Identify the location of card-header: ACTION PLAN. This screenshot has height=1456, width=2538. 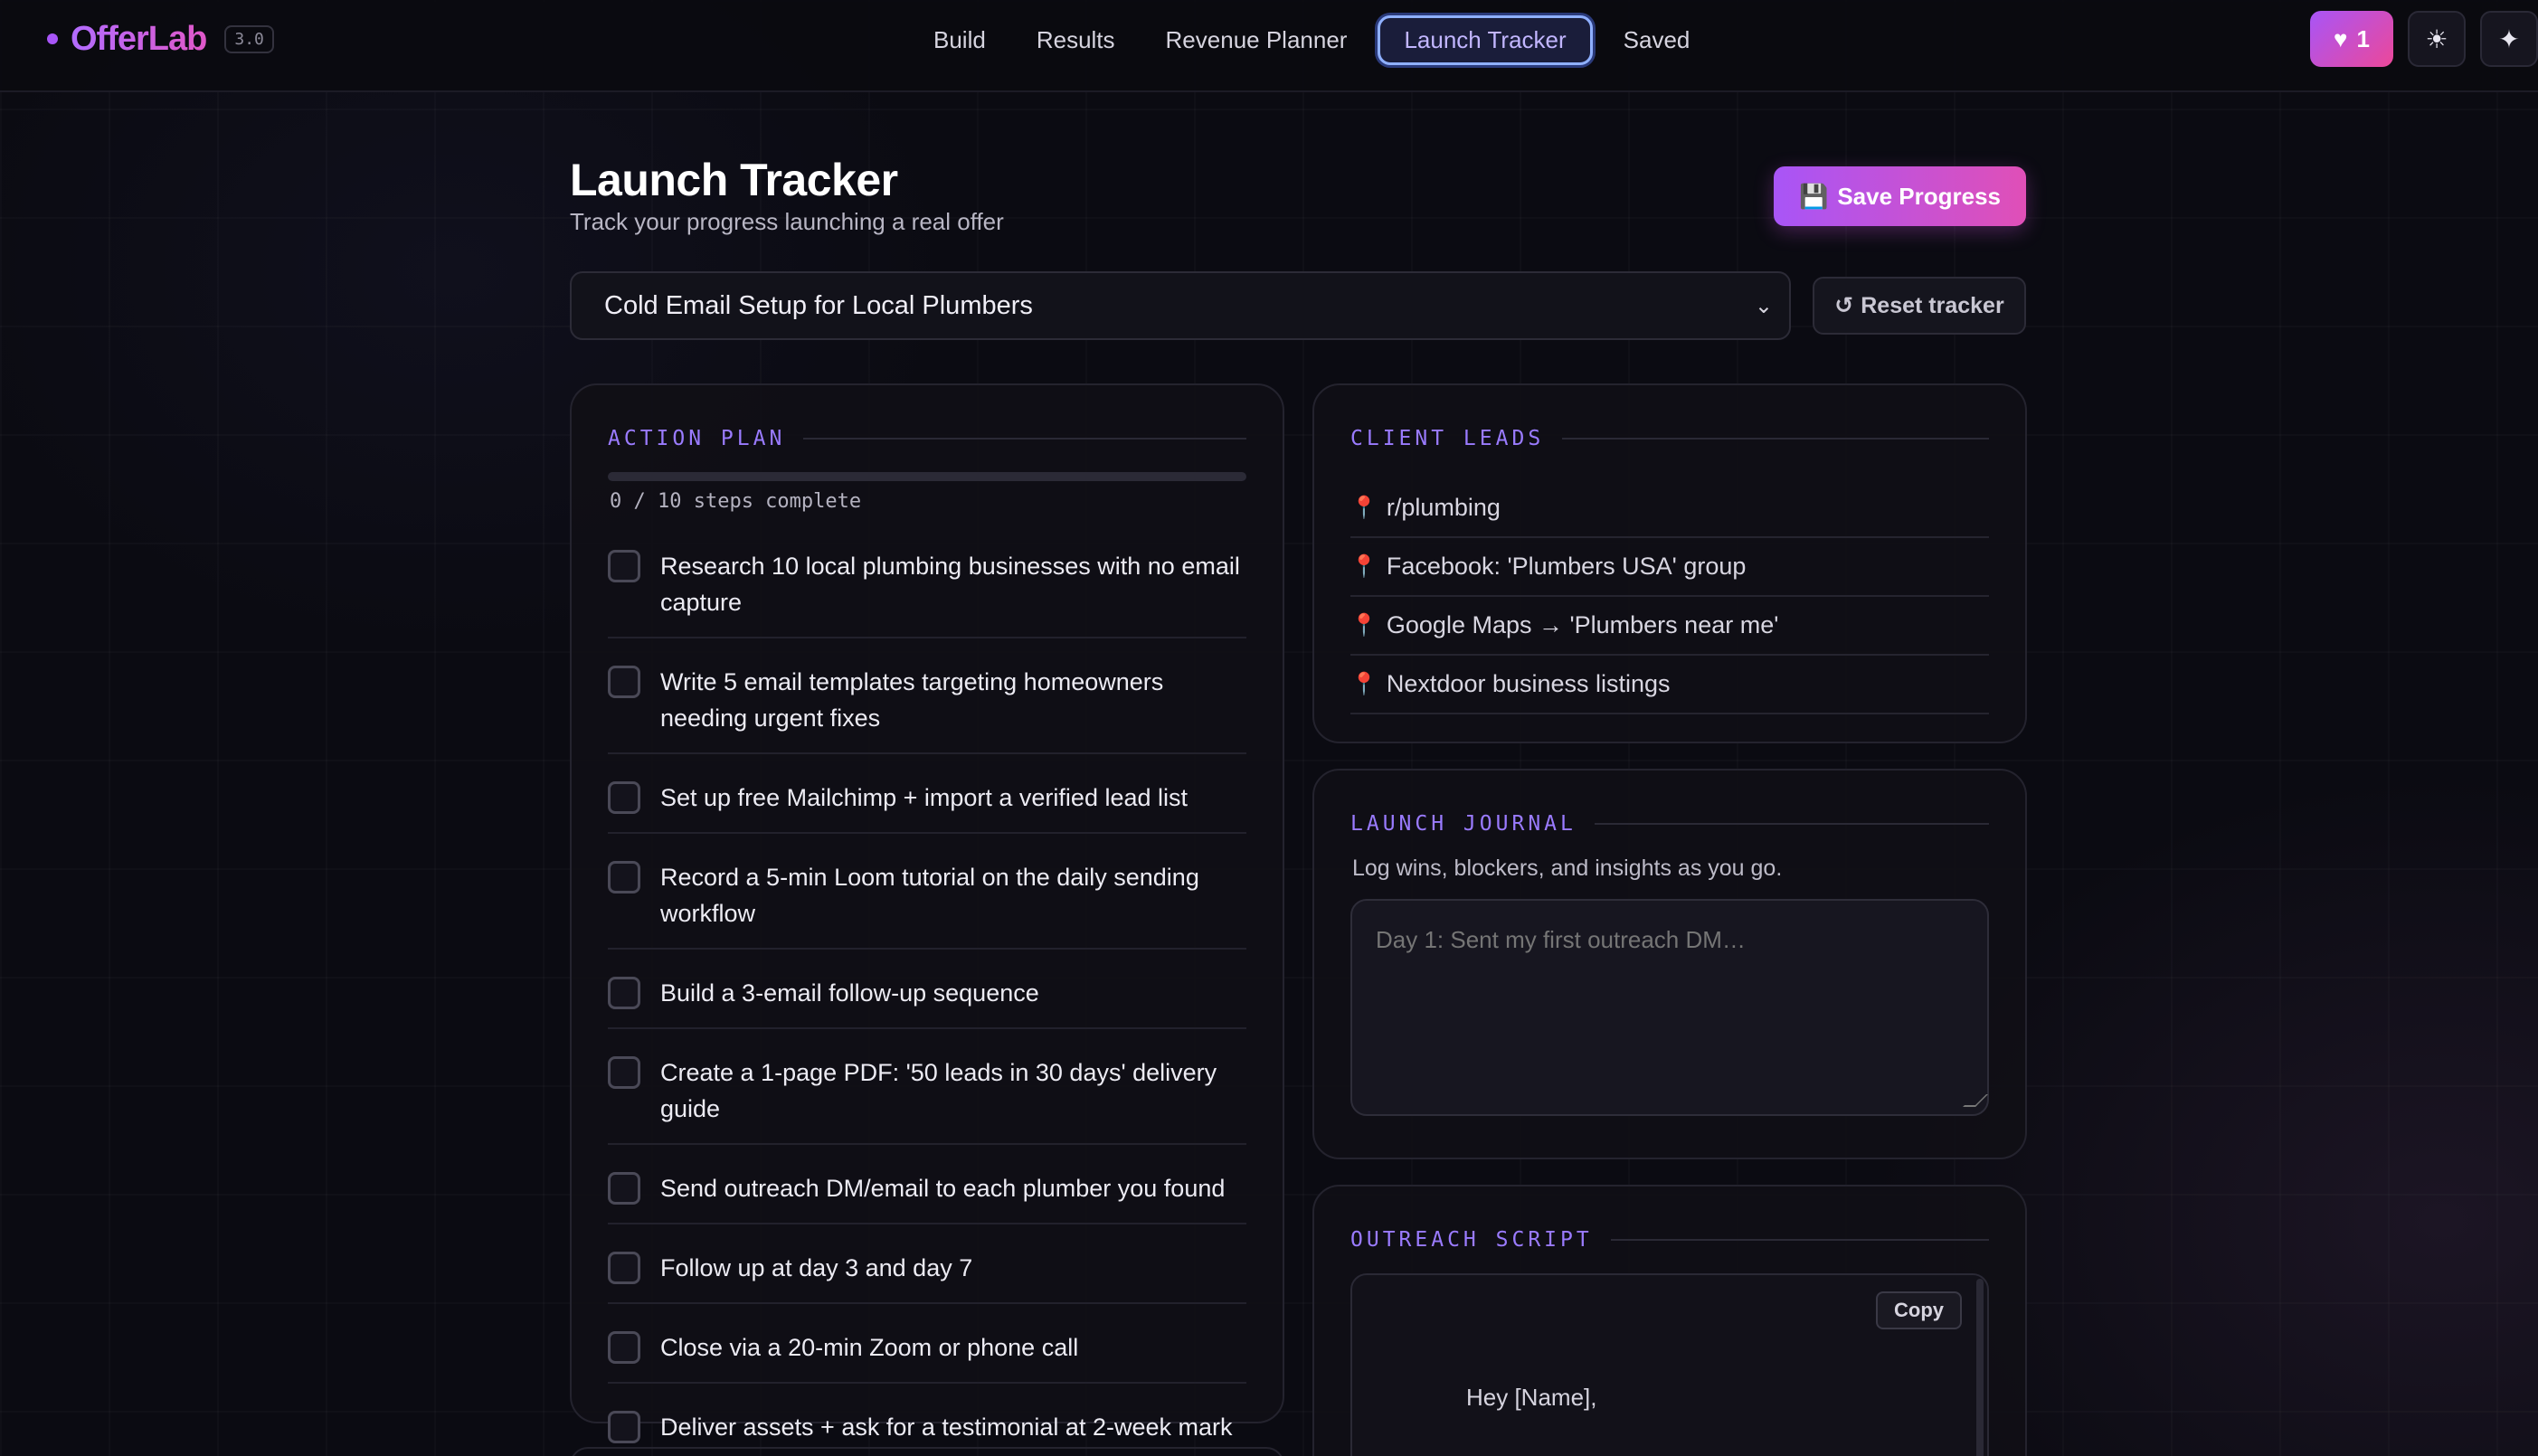
(927, 439).